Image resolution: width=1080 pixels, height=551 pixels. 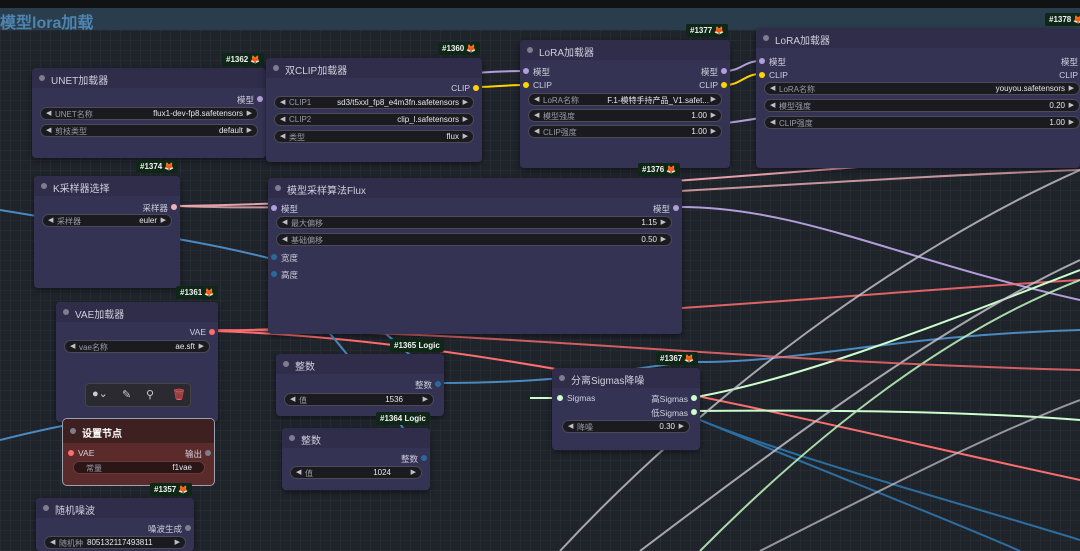 What do you see at coordinates (115, 524) in the screenshot?
I see `random-noise-node: 随机噪波 噪波生成 ◀ 随机种 805132117493811 ▶` at bounding box center [115, 524].